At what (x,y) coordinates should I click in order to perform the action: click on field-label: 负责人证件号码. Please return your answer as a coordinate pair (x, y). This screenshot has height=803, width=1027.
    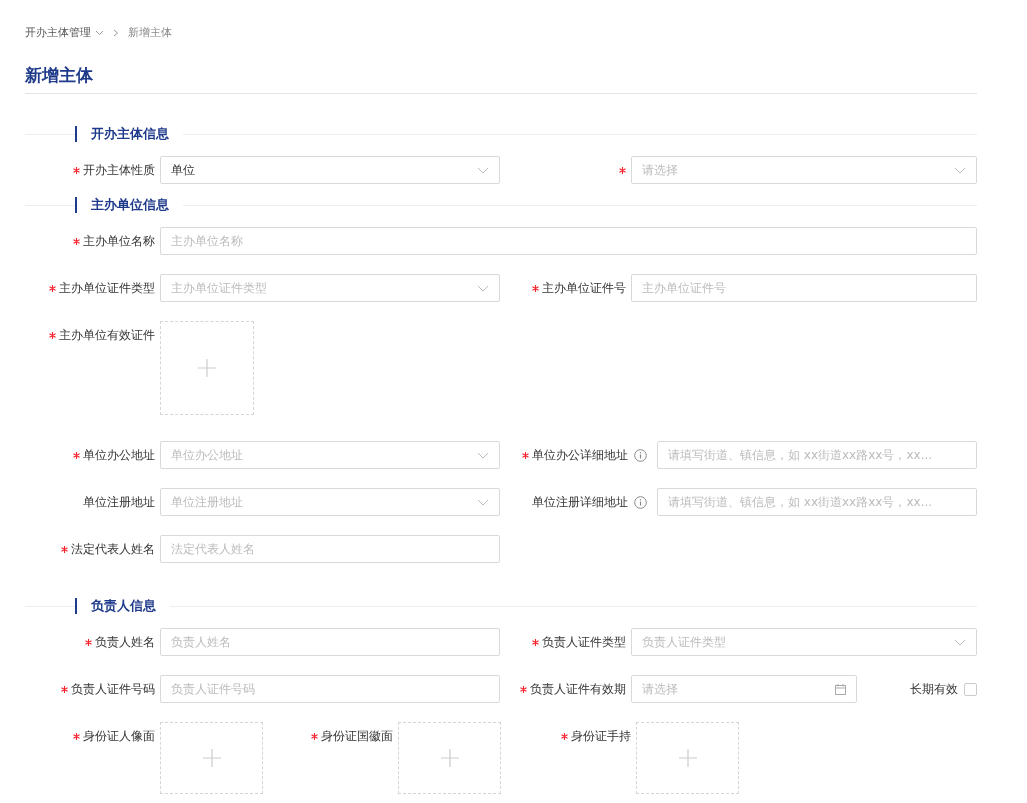
    Looking at the image, I should click on (113, 689).